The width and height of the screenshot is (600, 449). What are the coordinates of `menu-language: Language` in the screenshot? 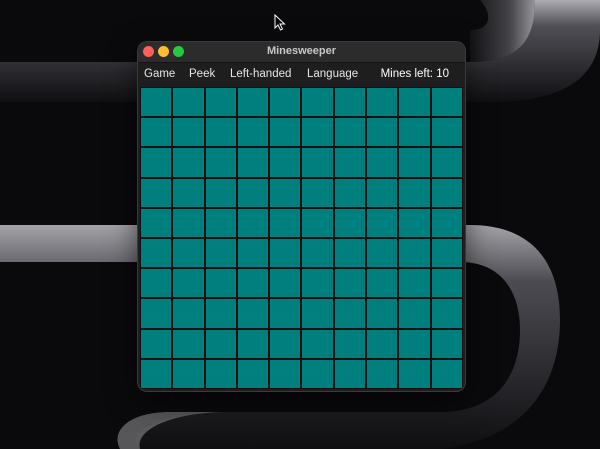 It's located at (332, 74).